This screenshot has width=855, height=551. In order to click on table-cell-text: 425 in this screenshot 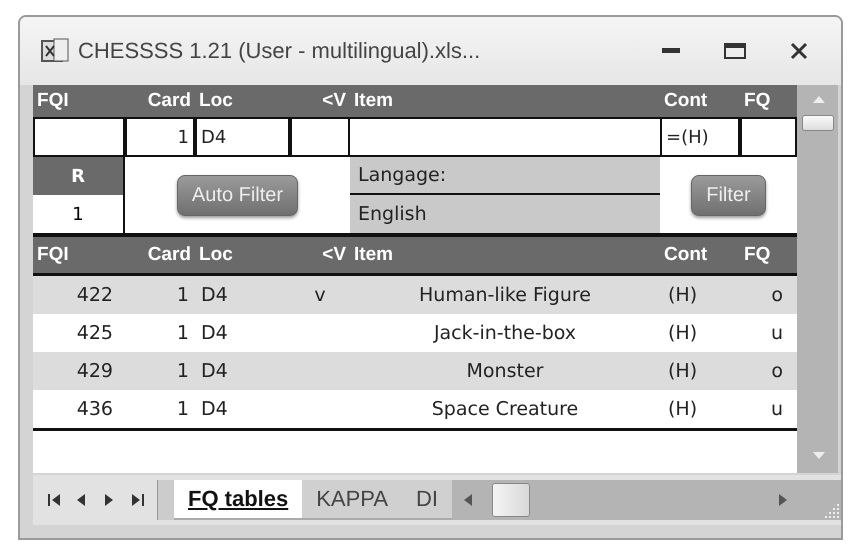, I will do `click(95, 333)`.